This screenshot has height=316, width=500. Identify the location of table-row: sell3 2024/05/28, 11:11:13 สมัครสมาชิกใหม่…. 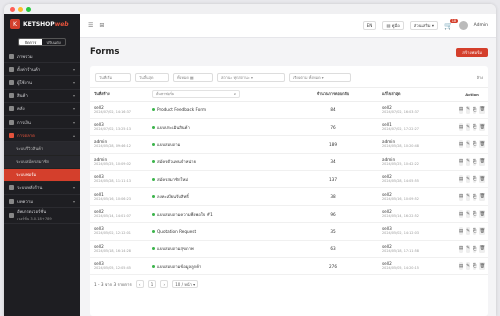
(289, 179).